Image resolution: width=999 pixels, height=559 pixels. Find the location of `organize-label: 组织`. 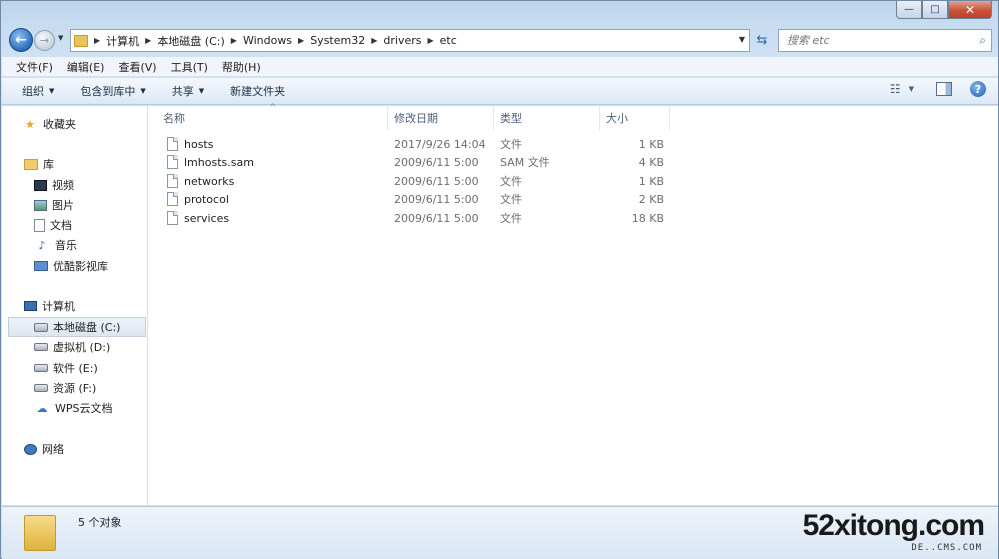

organize-label: 组织 is located at coordinates (33, 91).